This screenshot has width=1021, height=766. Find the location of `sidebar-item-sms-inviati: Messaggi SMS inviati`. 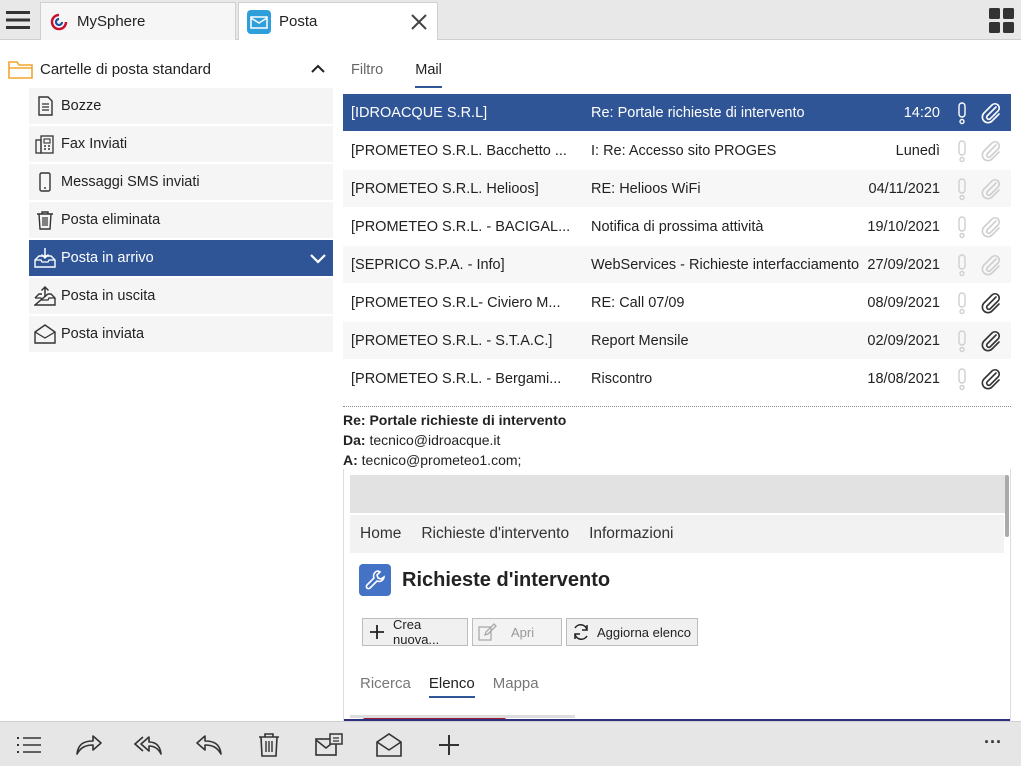

sidebar-item-sms-inviati: Messaggi SMS inviati is located at coordinates (181, 182).